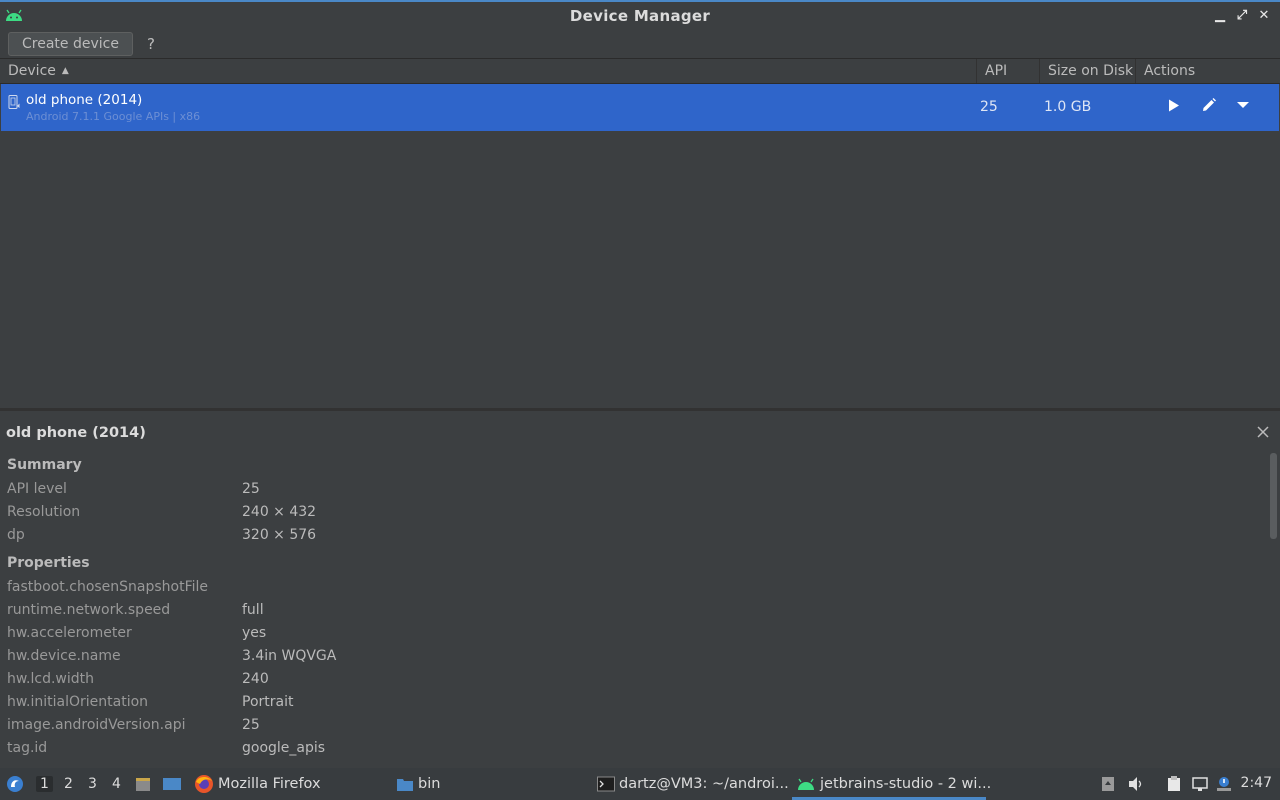 This screenshot has height=800, width=1280. I want to click on workspace-3: 3, so click(92, 784).